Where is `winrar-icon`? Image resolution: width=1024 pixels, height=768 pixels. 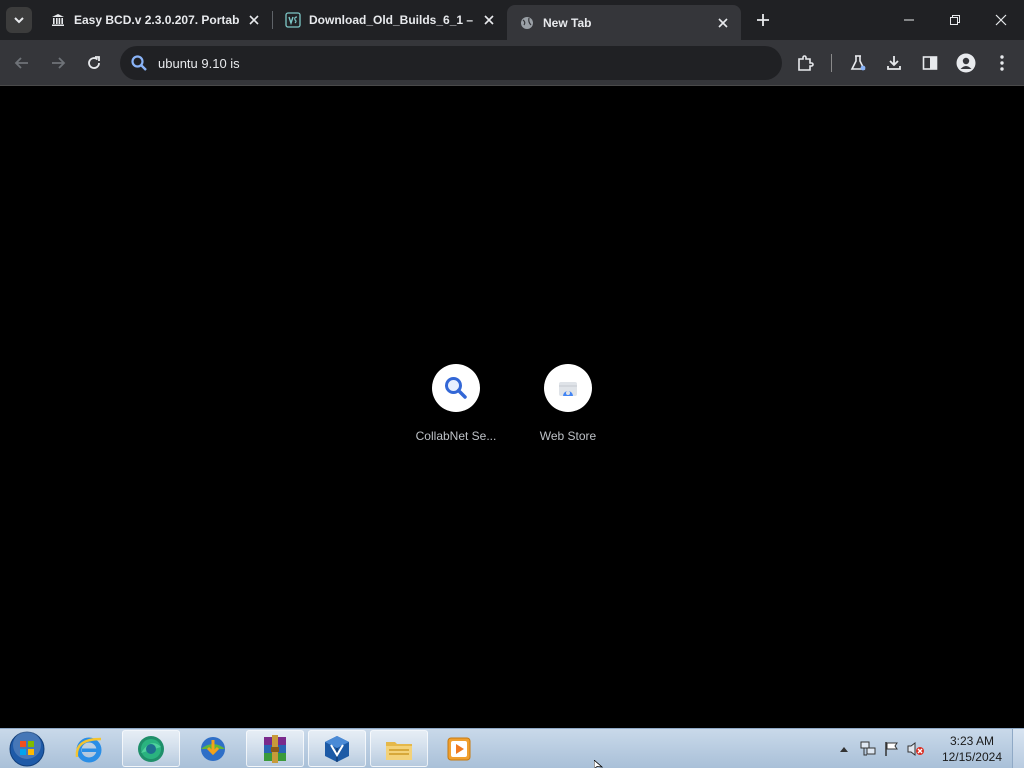
winrar-icon is located at coordinates (275, 748).